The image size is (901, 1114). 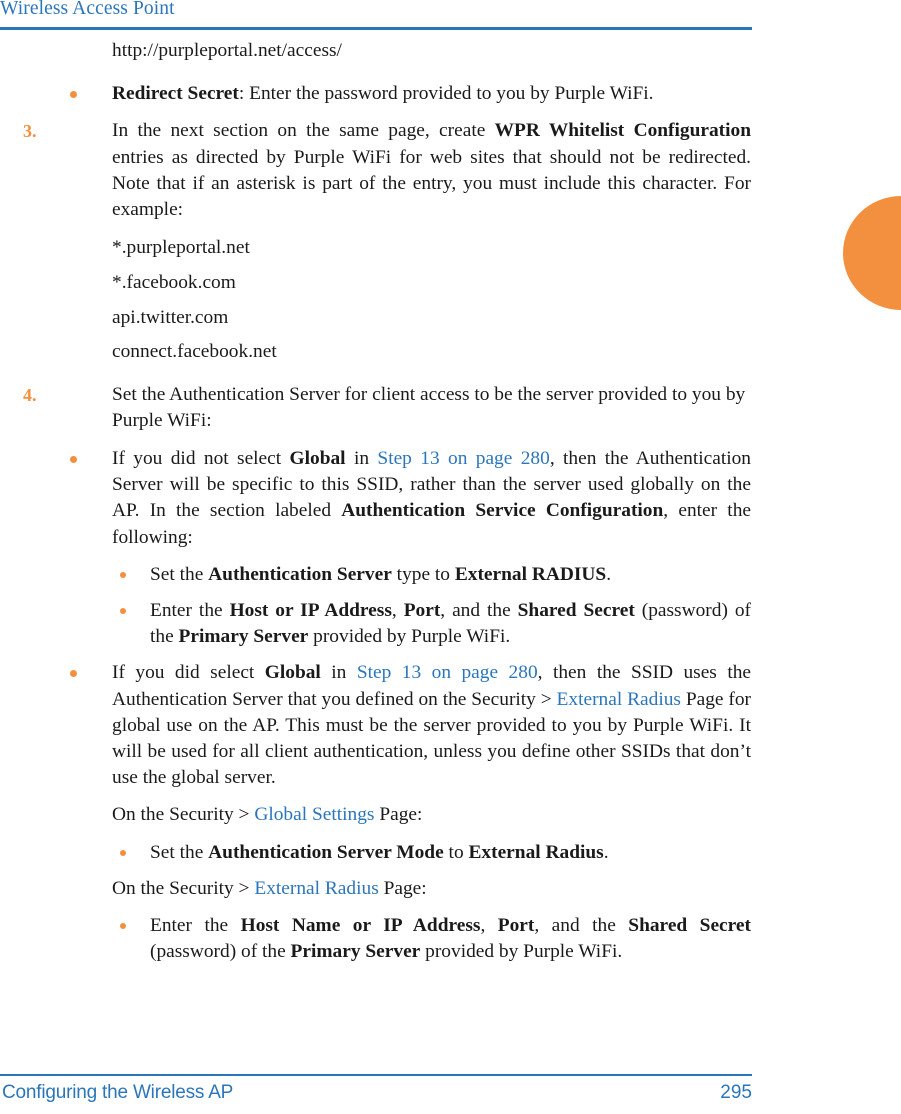 I want to click on host-ip-text-b: ,, so click(x=397, y=610).